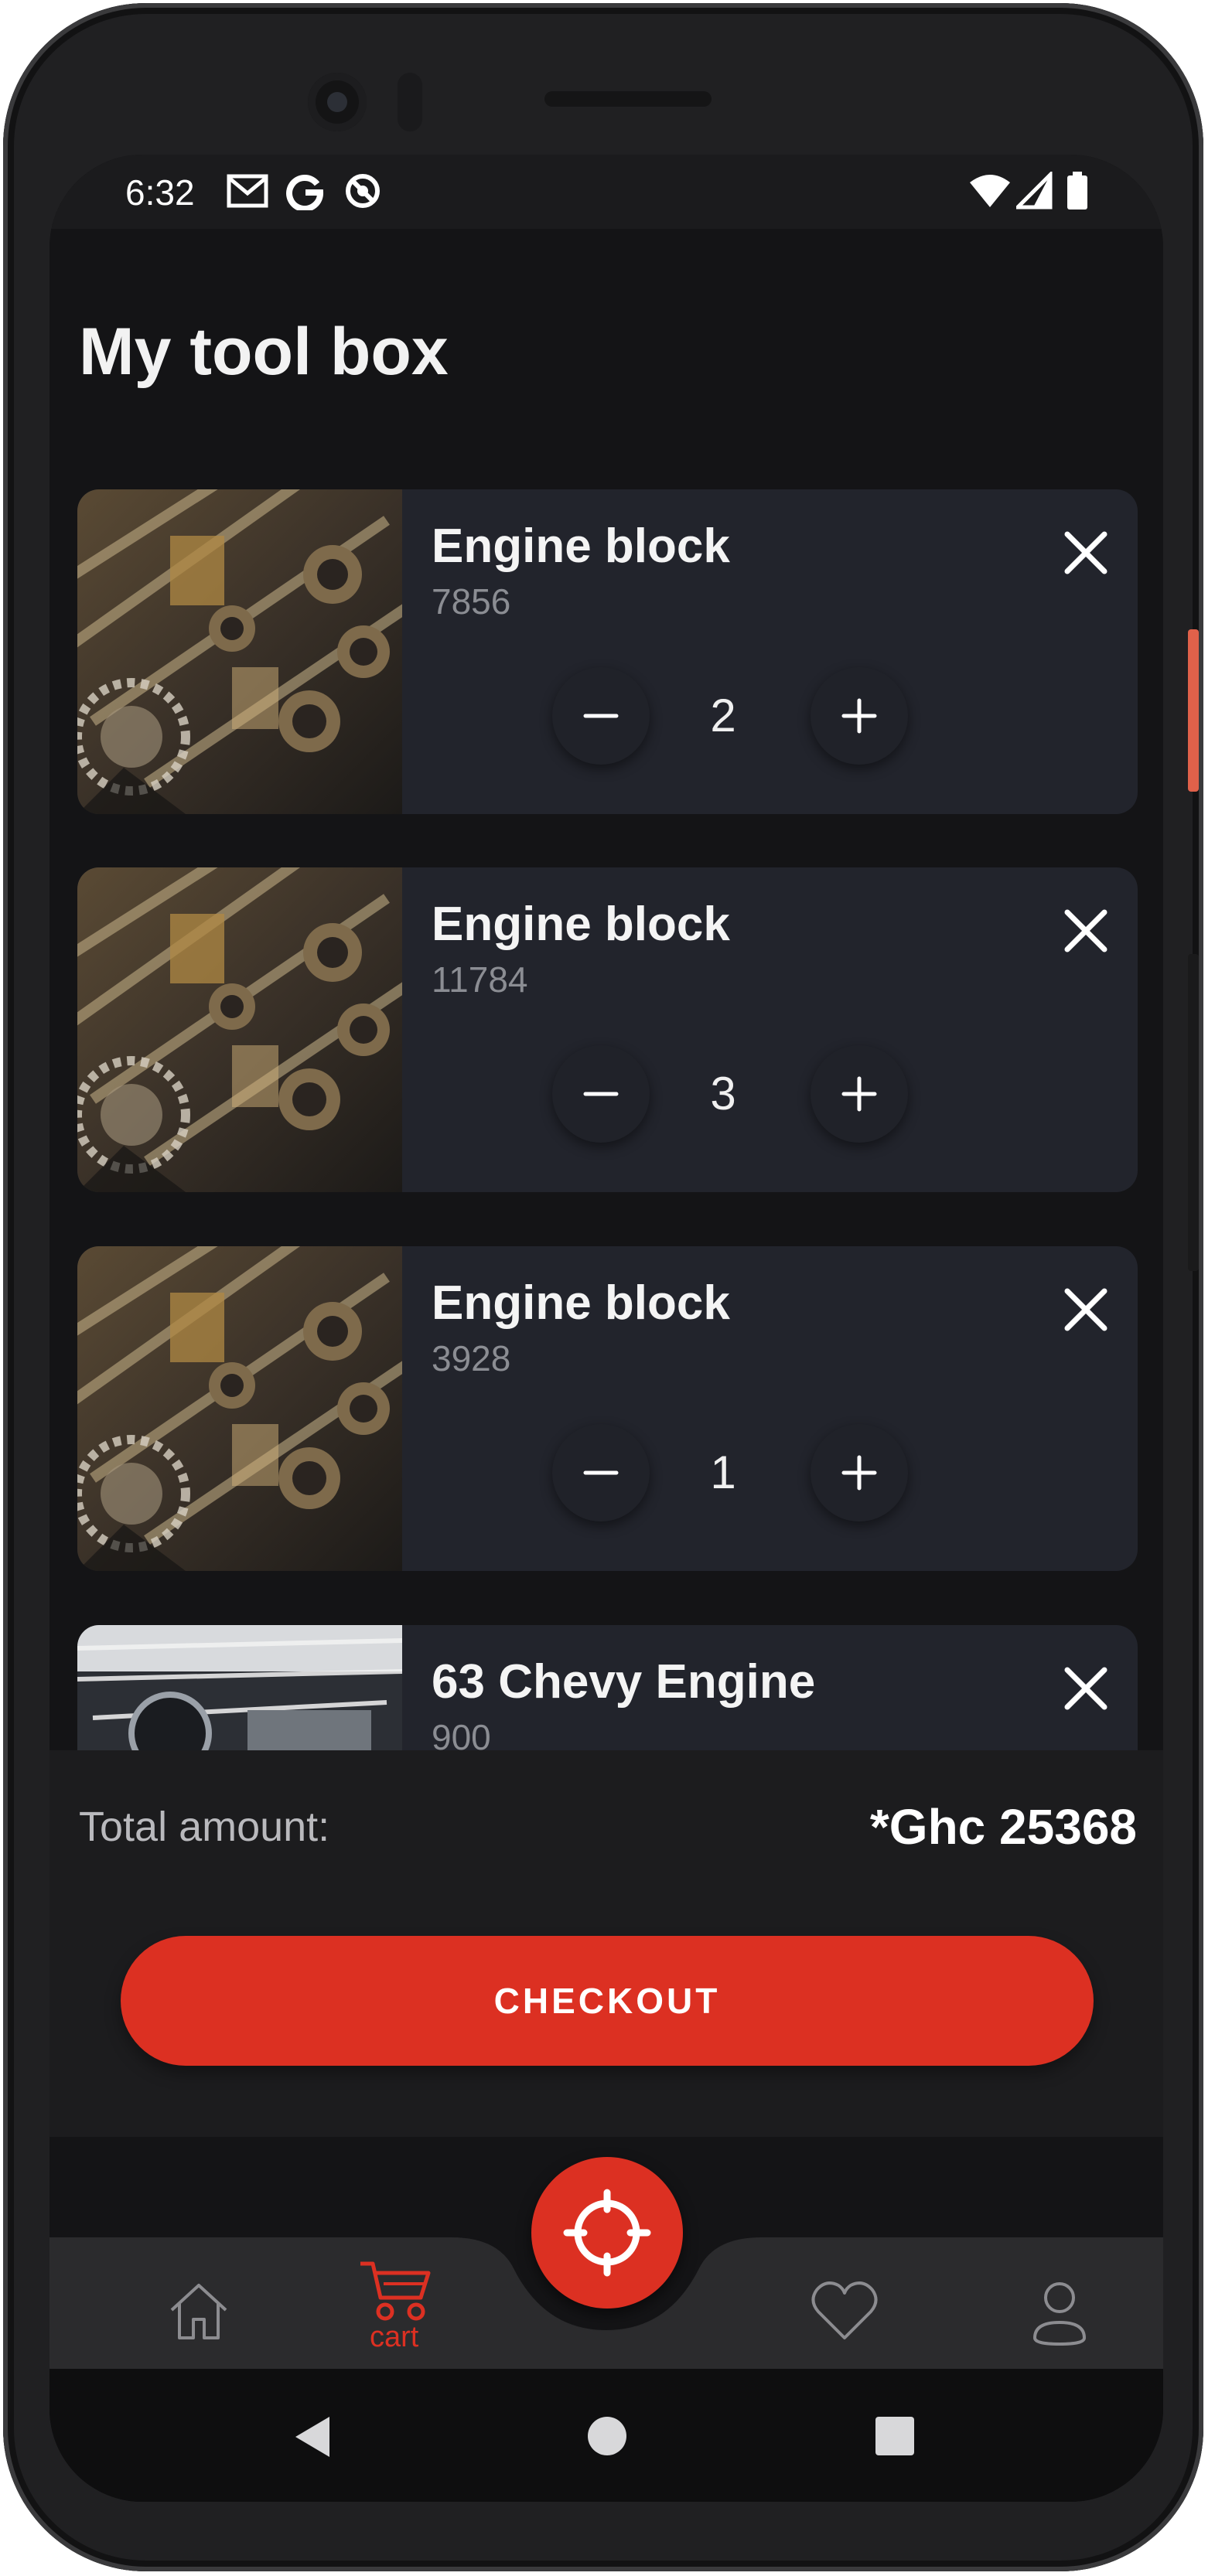  Describe the element at coordinates (395, 2291) in the screenshot. I see `cart-icon` at that location.